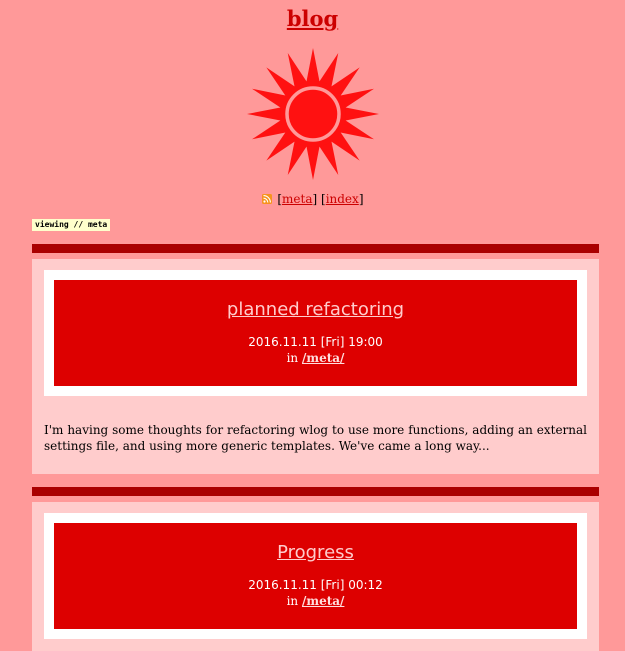  What do you see at coordinates (315, 309) in the screenshot?
I see `post-title-link: planned refactoring` at bounding box center [315, 309].